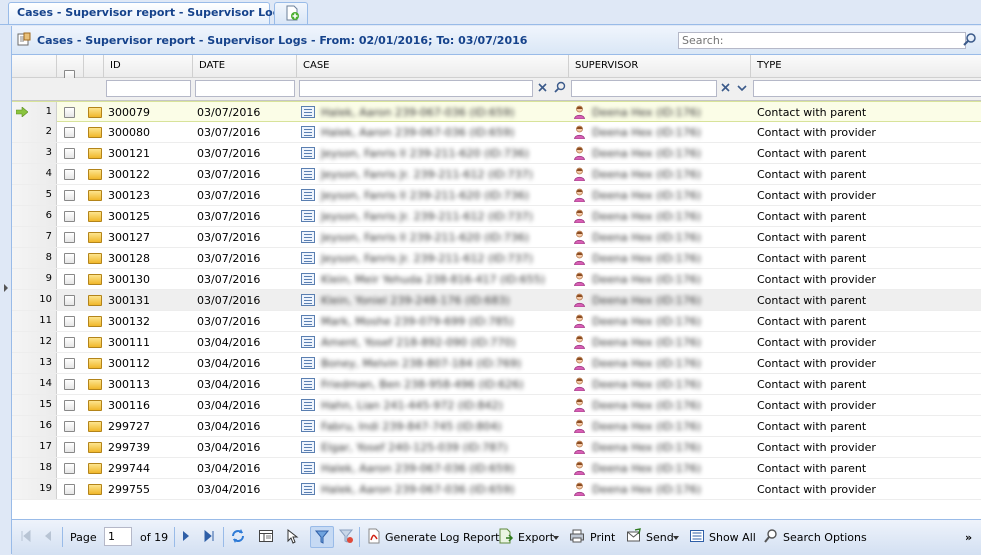 The image size is (981, 555). I want to click on supervisor-filter-input, so click(644, 88).